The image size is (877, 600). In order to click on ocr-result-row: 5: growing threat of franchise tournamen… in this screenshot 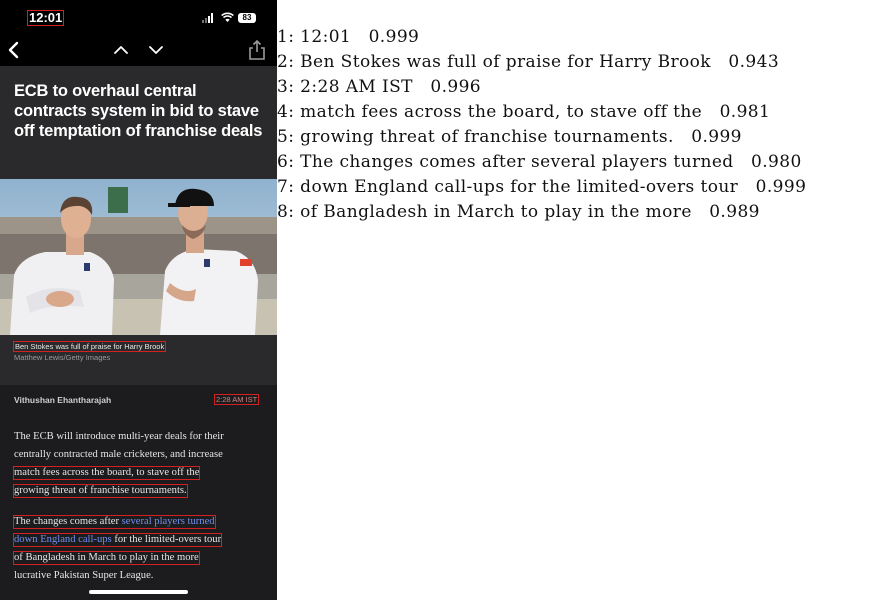, I will do `click(577, 138)`.